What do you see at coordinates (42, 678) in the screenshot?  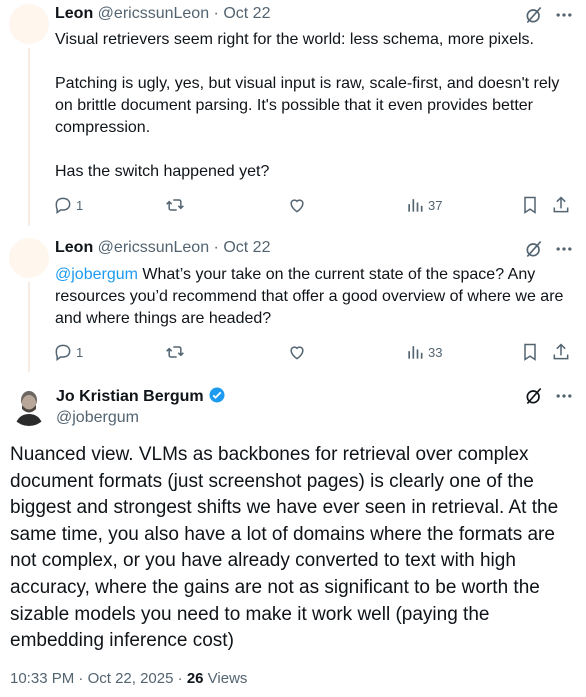 I see `post-time: 10:33 PM` at bounding box center [42, 678].